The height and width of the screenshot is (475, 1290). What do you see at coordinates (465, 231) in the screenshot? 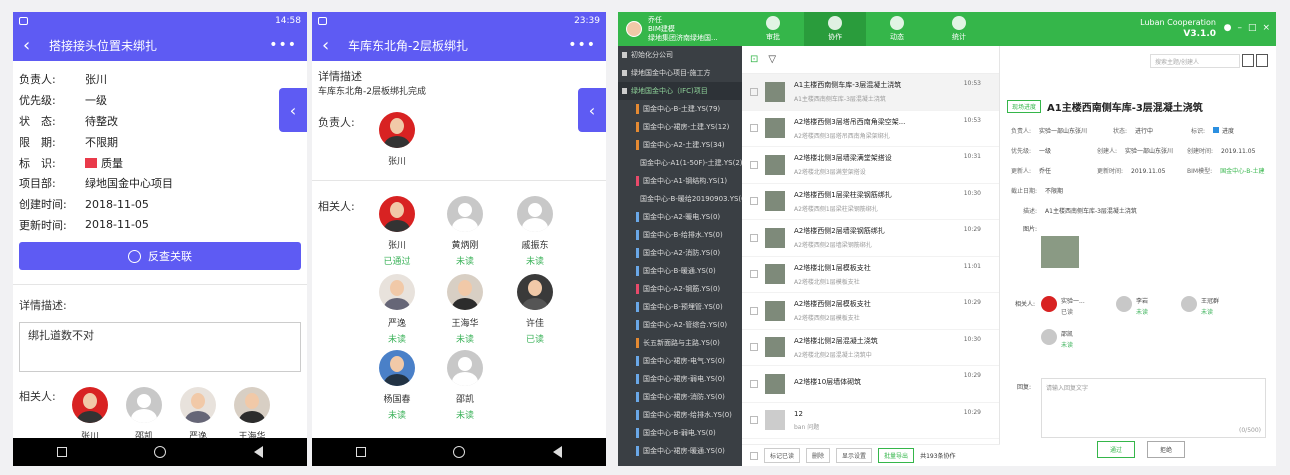
I see `related-person: 黄炳刚 未读` at bounding box center [465, 231].